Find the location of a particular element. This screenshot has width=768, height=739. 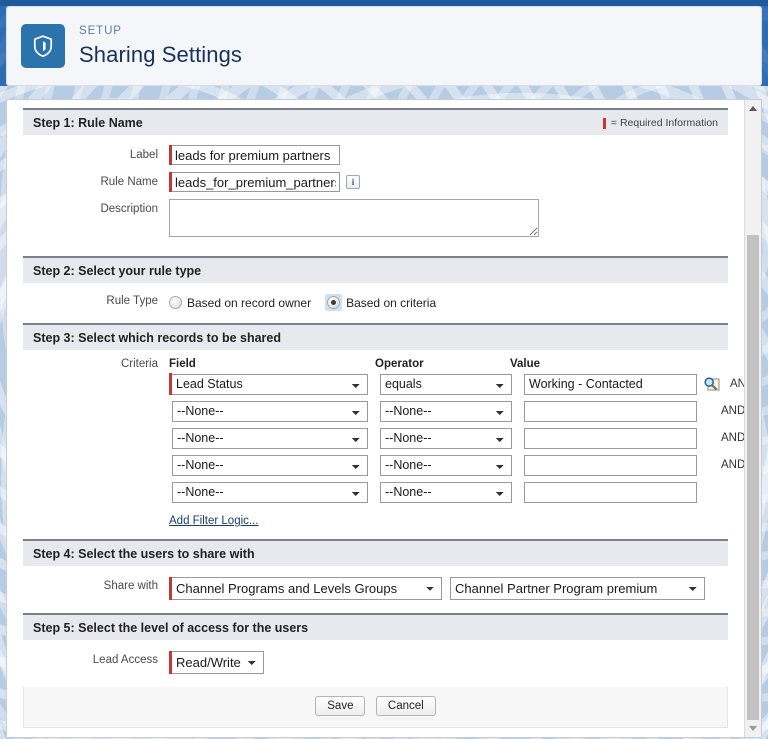

criteria-column-headers: Field Operator Value is located at coordinates (461, 364).